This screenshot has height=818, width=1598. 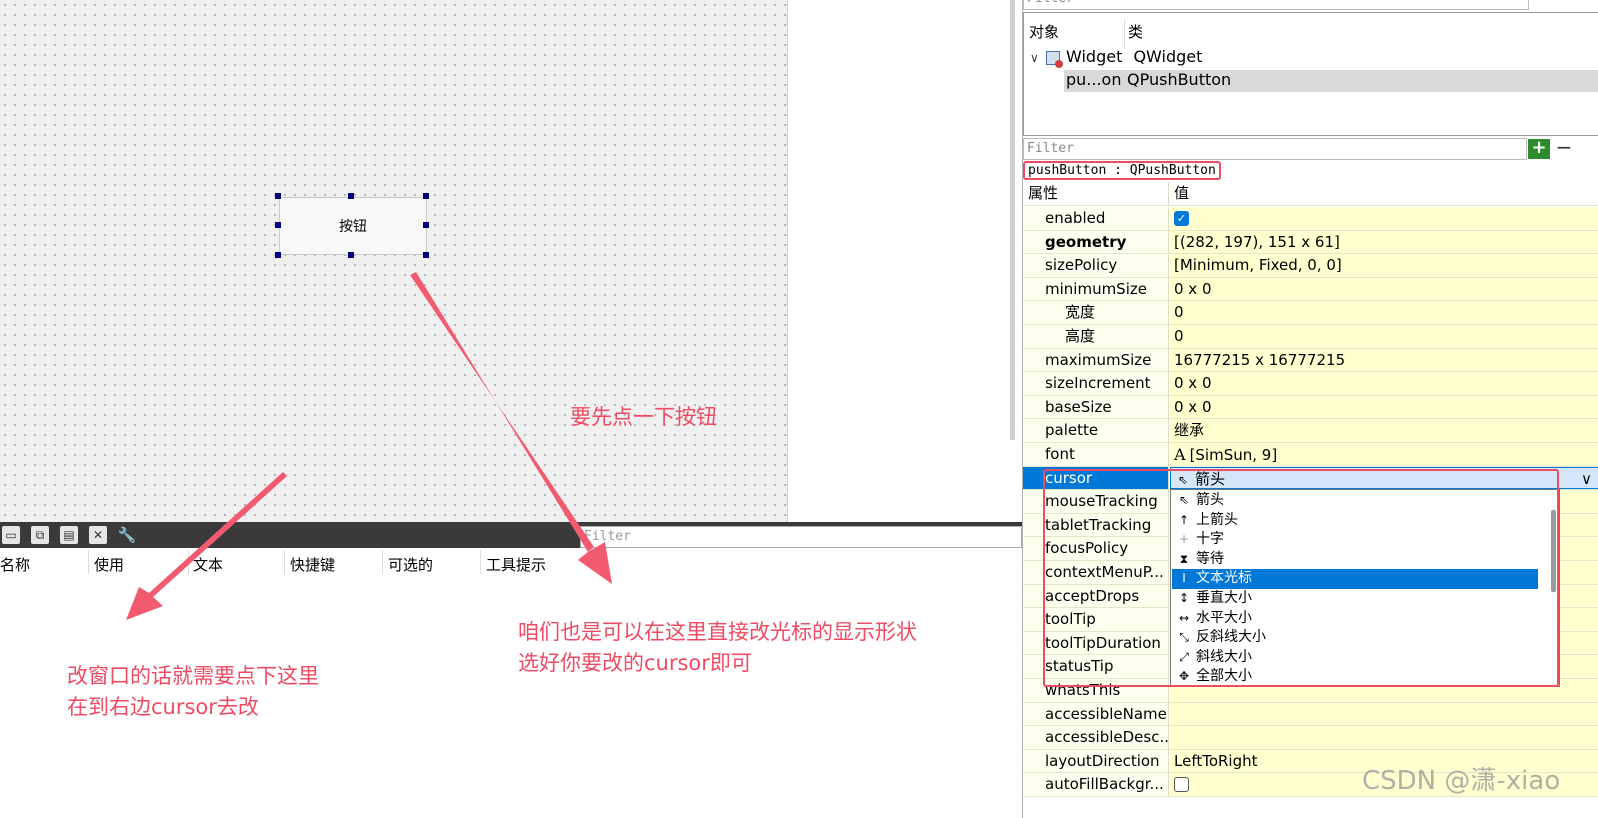 I want to click on watermark: CSDN @潇-xiao, so click(x=1461, y=781).